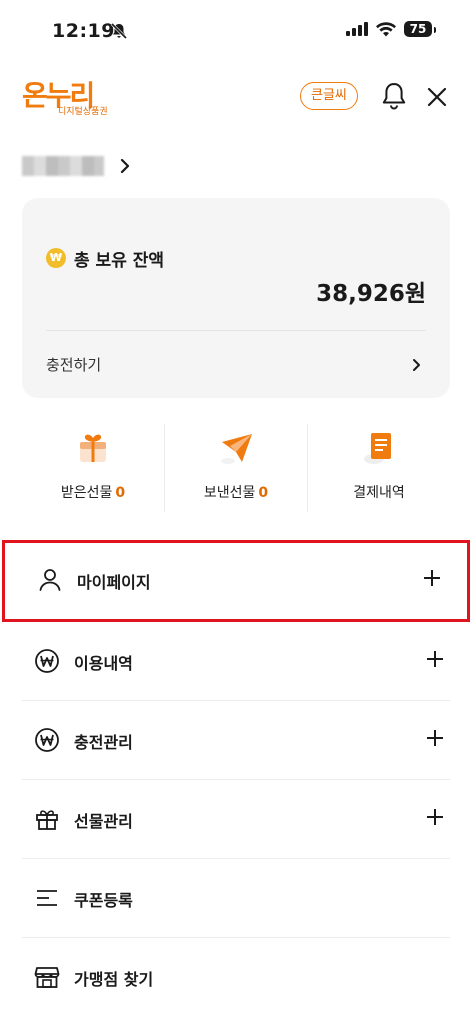  I want to click on payment-history-button: 결제내역, so click(378, 468).